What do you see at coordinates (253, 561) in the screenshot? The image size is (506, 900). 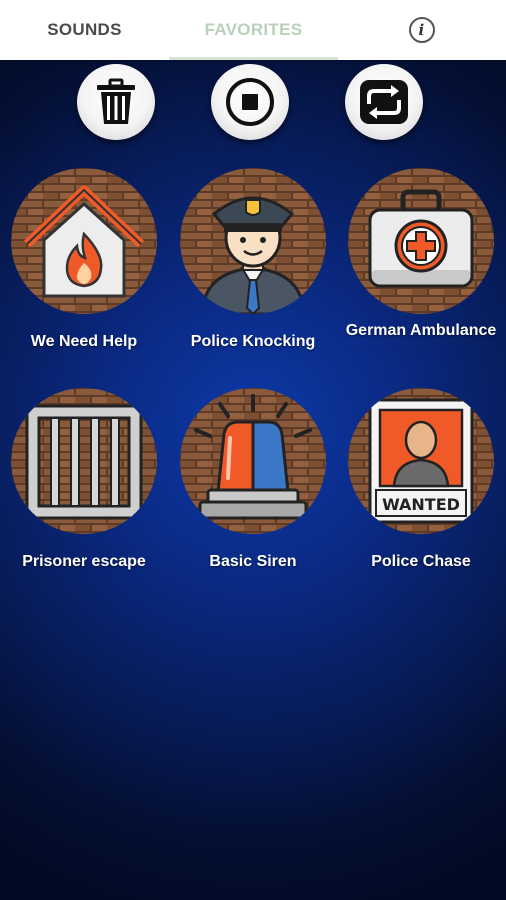 I see `sound-label: Basic Siren` at bounding box center [253, 561].